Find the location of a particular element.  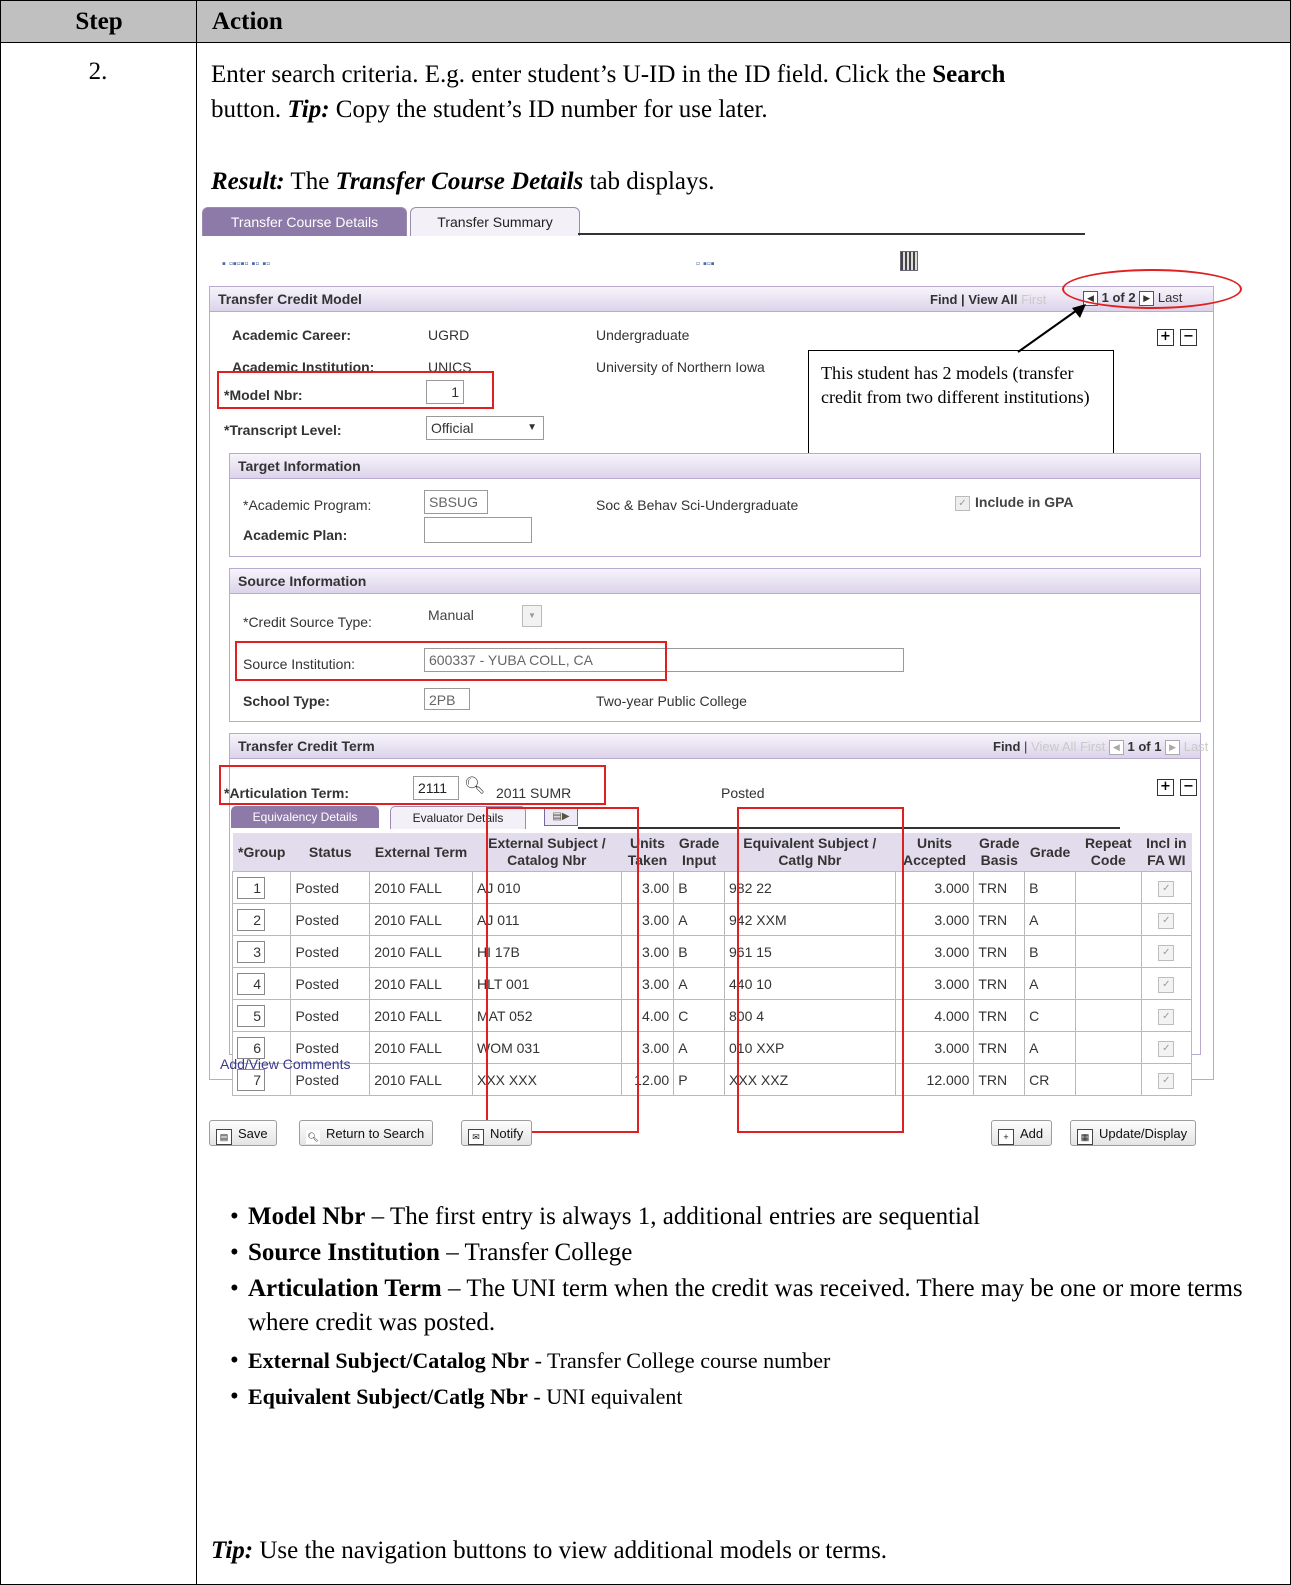

final-tip-label: Tip: is located at coordinates (232, 1550).